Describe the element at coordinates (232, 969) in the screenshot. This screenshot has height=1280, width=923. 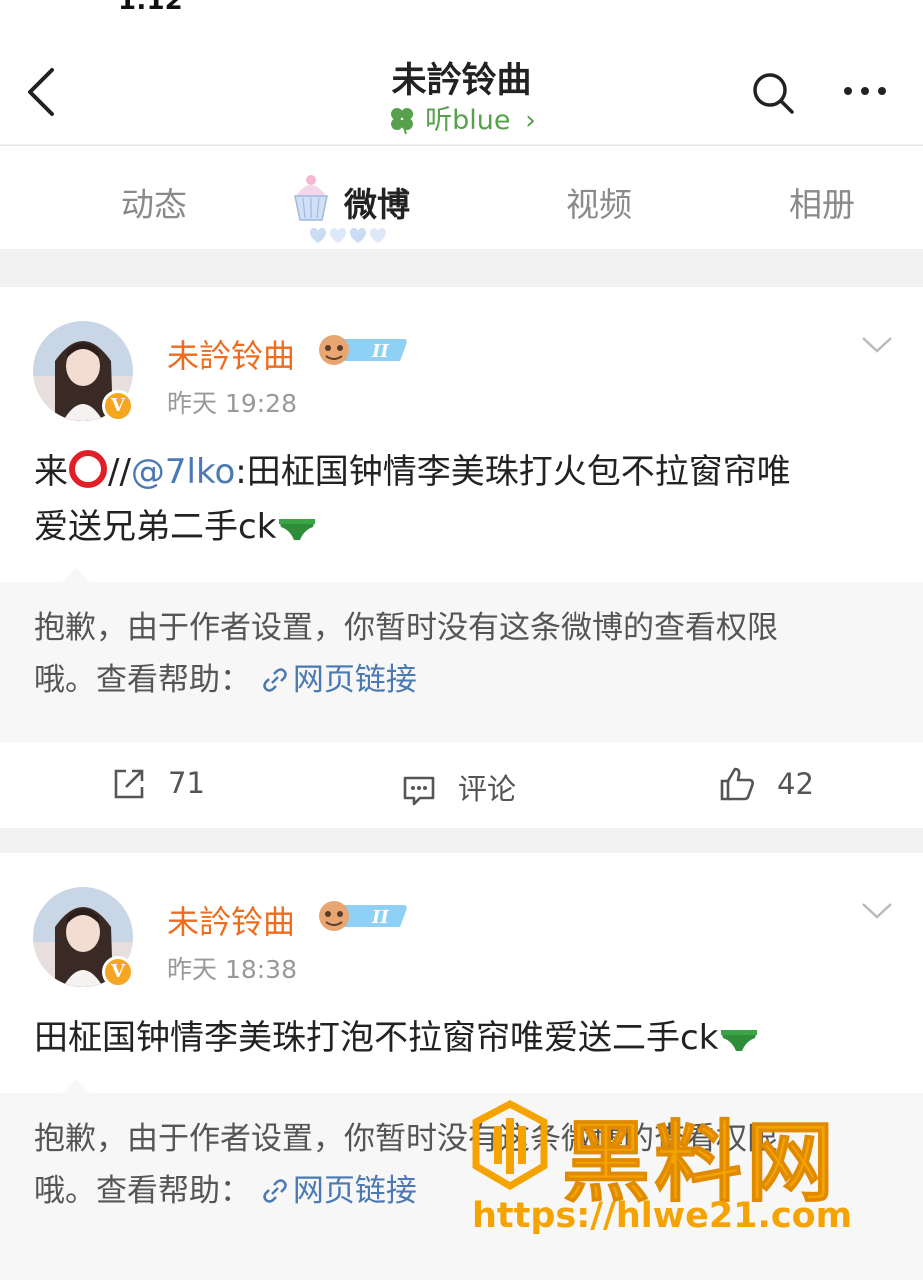
I see `post-time: 昨天 18:38` at that location.